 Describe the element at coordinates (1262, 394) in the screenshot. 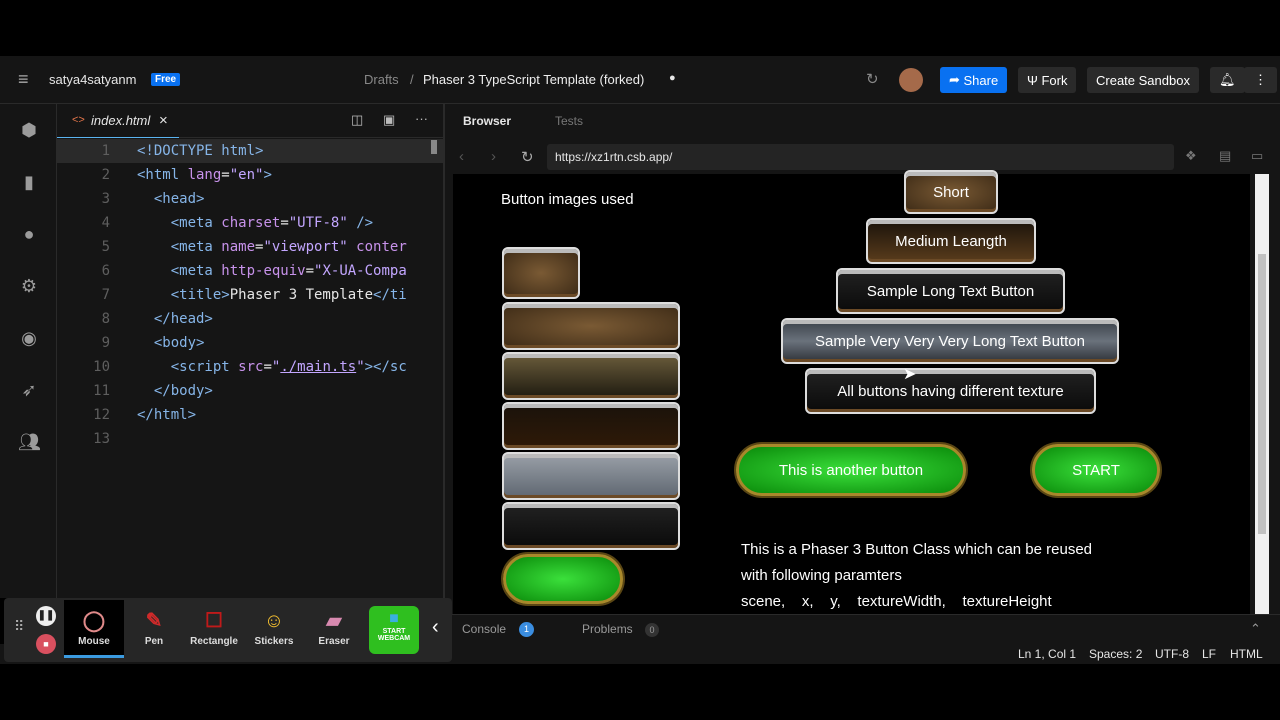

I see `preview-scrollbar` at that location.